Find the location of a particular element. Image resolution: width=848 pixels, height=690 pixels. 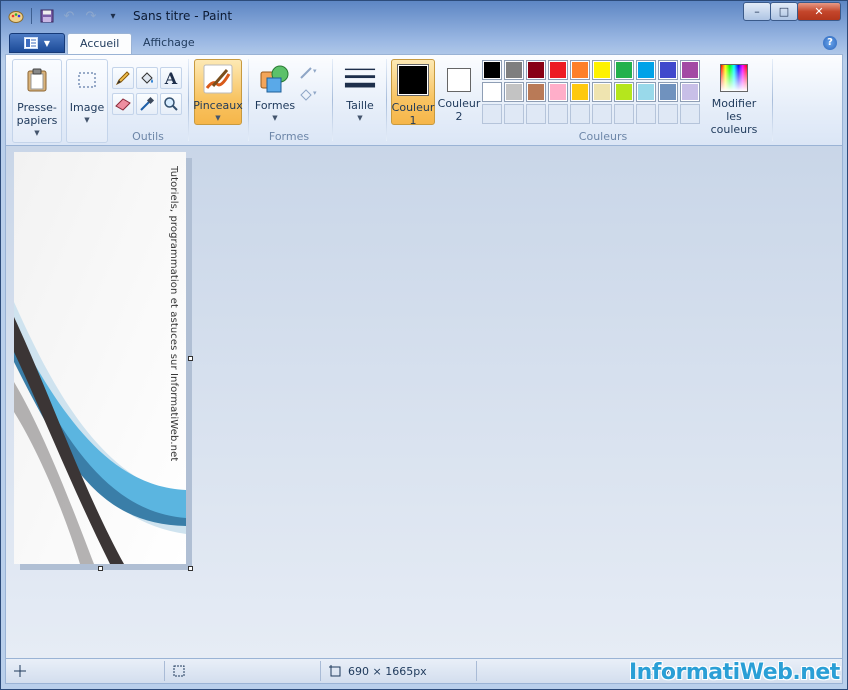

window-controls: – □ ✕ is located at coordinates (792, 11).